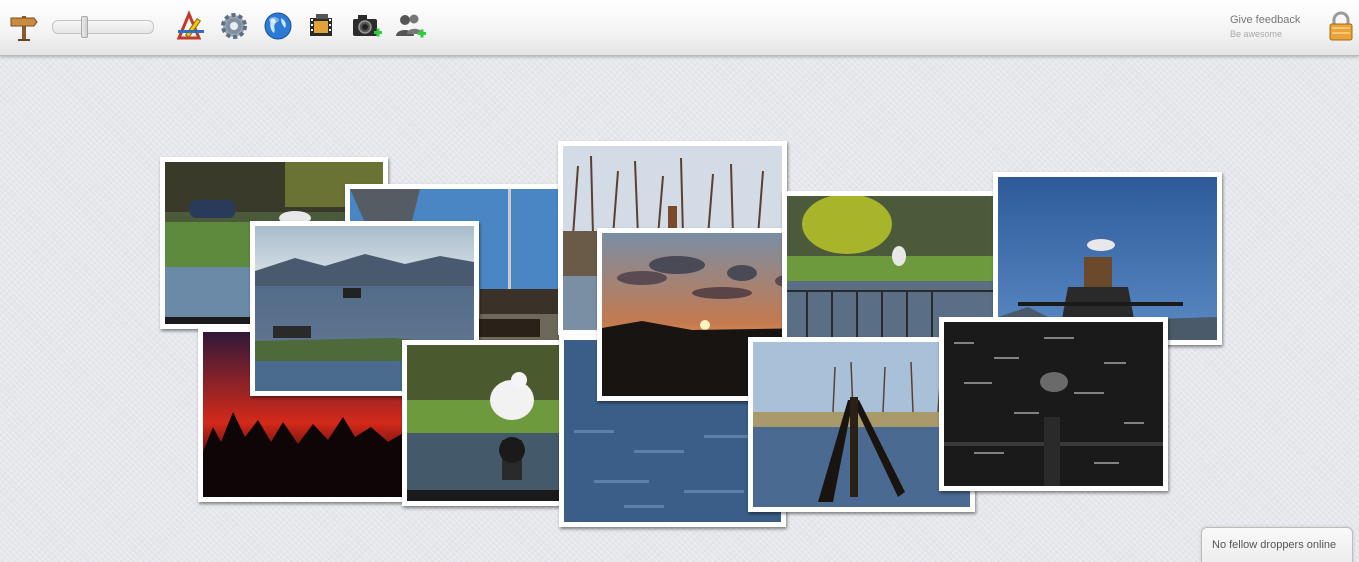 This screenshot has height=562, width=1359. I want to click on give-feedback-link: Give feedback Be awesome, so click(1265, 26).